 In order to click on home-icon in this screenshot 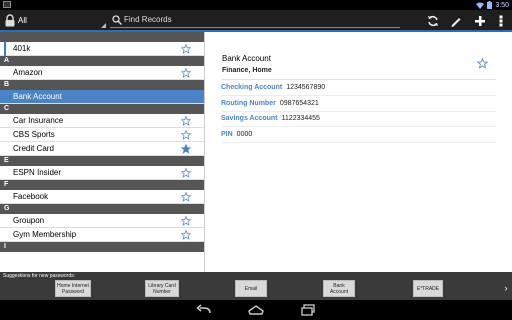, I will do `click(256, 310)`.